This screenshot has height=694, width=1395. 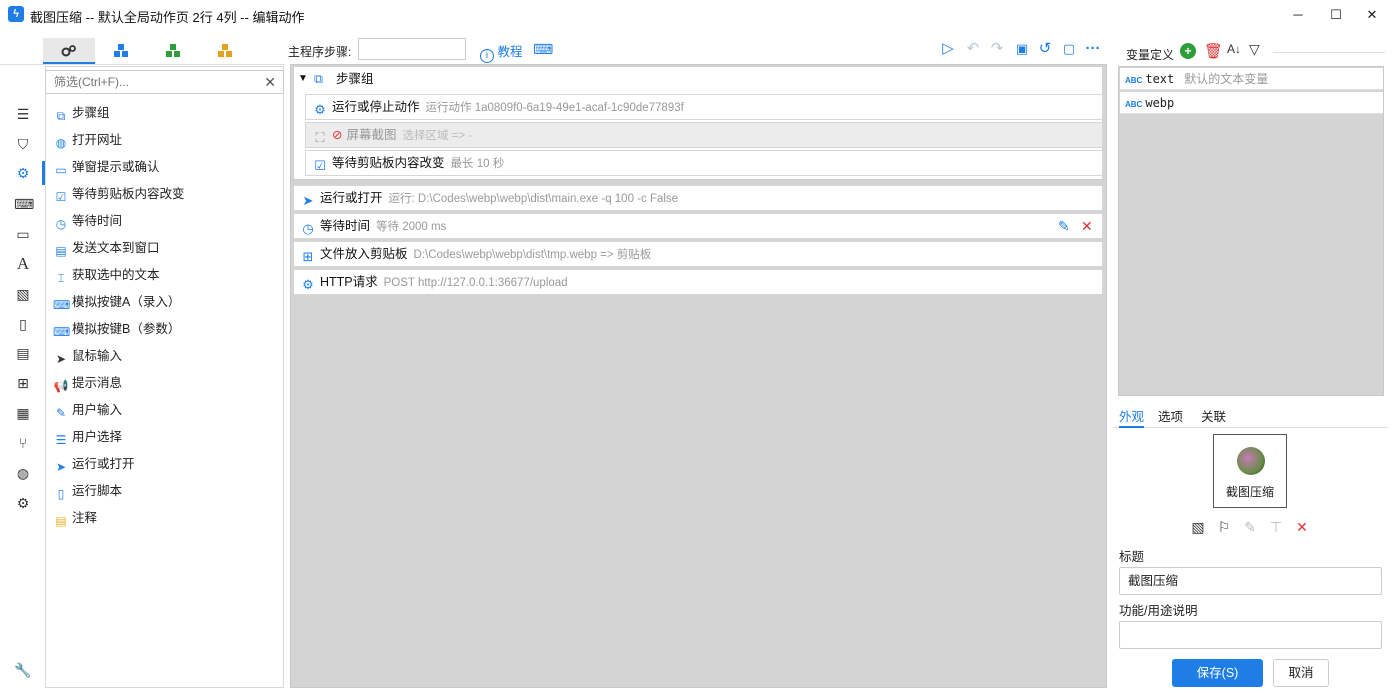 What do you see at coordinates (106, 167) in the screenshot?
I see `action-item: ▭ 弹窗提示或确认` at bounding box center [106, 167].